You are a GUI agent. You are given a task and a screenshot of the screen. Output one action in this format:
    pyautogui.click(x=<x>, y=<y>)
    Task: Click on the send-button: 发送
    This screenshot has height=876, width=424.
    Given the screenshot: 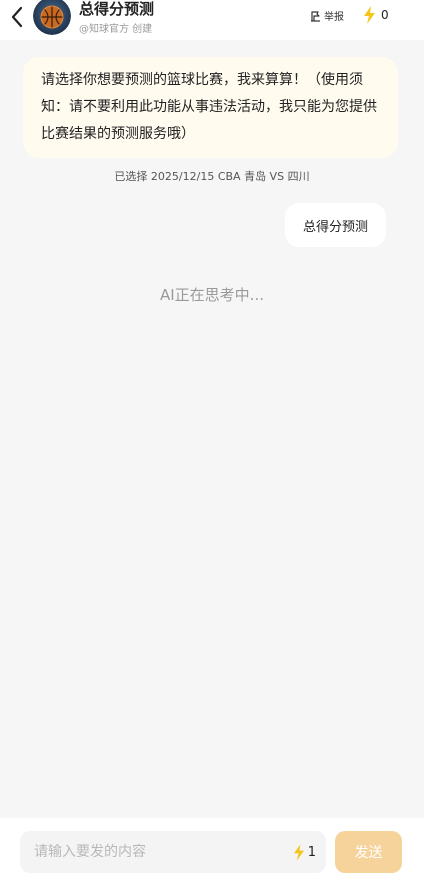 What is the action you would take?
    pyautogui.click(x=368, y=852)
    